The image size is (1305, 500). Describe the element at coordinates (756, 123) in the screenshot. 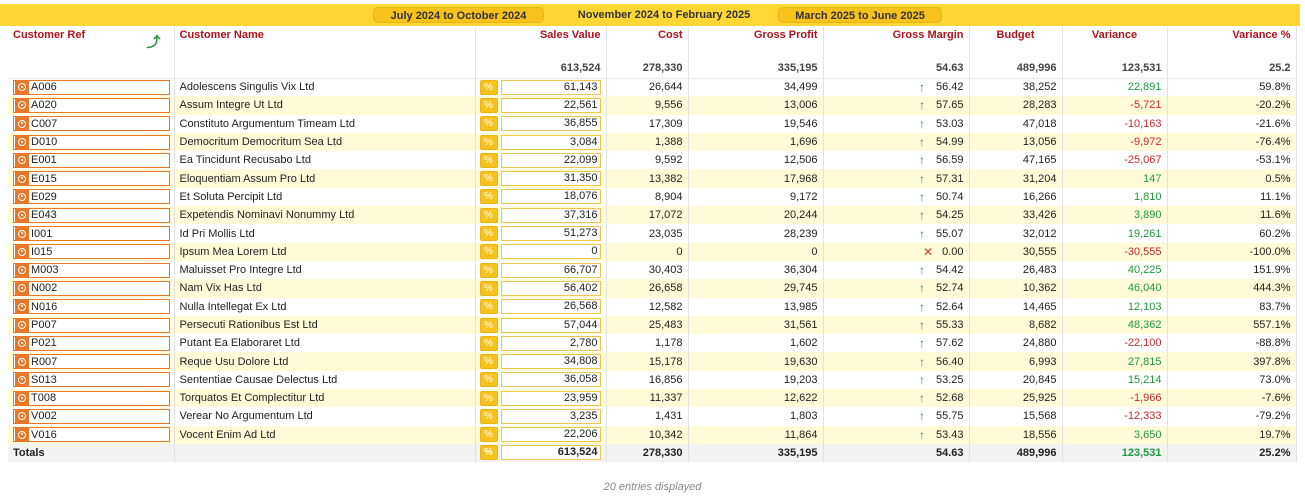

I see `gross-profit: 19,546` at that location.